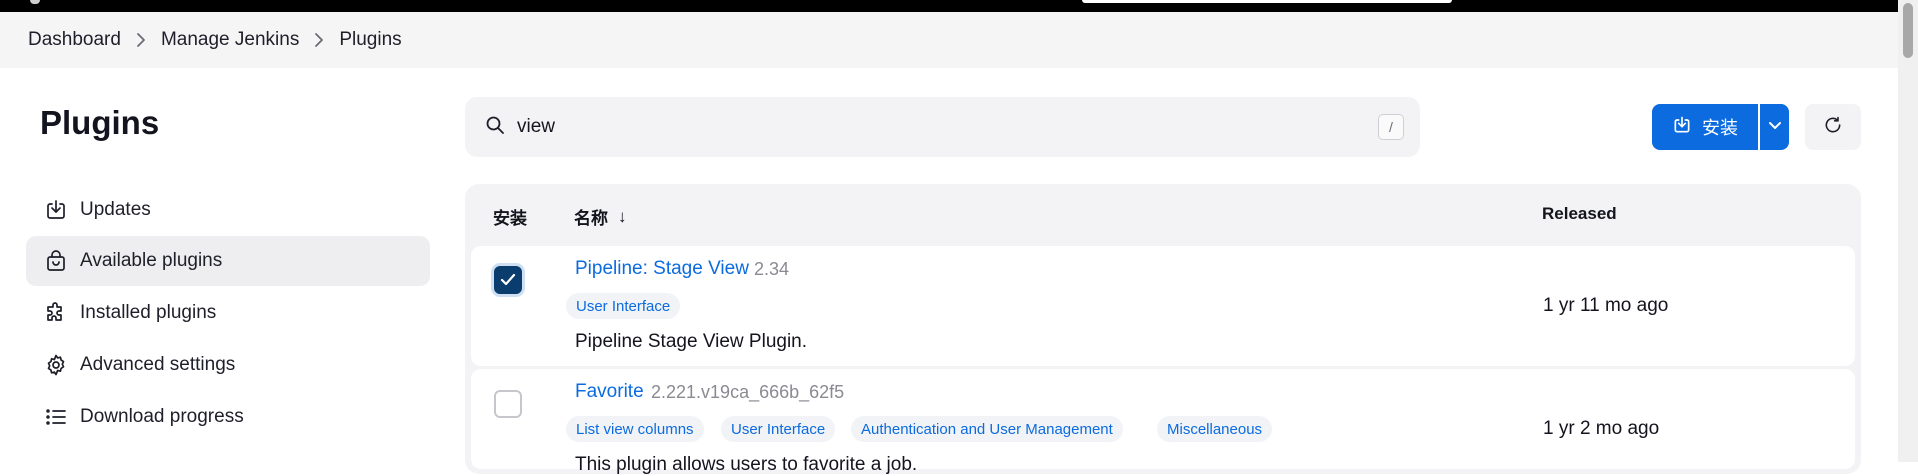  I want to click on sidebar-item-label: Advanced settings, so click(158, 364).